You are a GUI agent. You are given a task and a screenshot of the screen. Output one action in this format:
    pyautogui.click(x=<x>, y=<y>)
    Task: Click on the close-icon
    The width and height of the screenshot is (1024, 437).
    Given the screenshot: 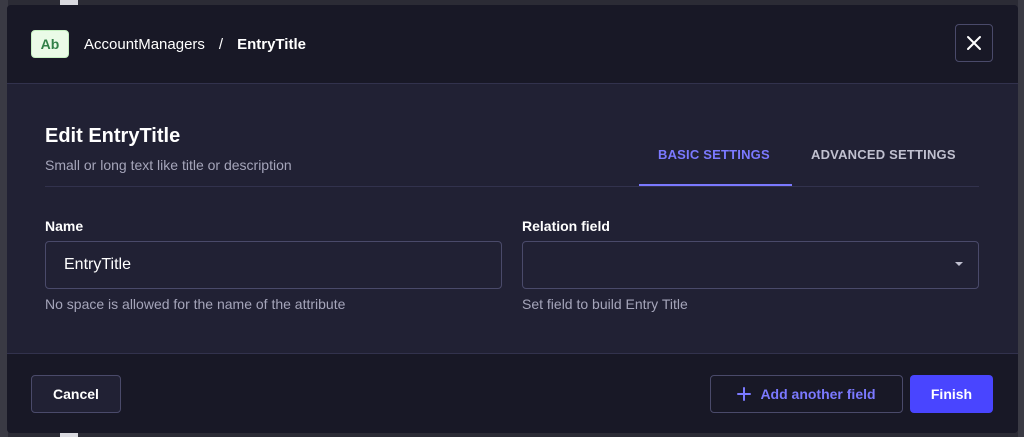 What is the action you would take?
    pyautogui.click(x=974, y=43)
    